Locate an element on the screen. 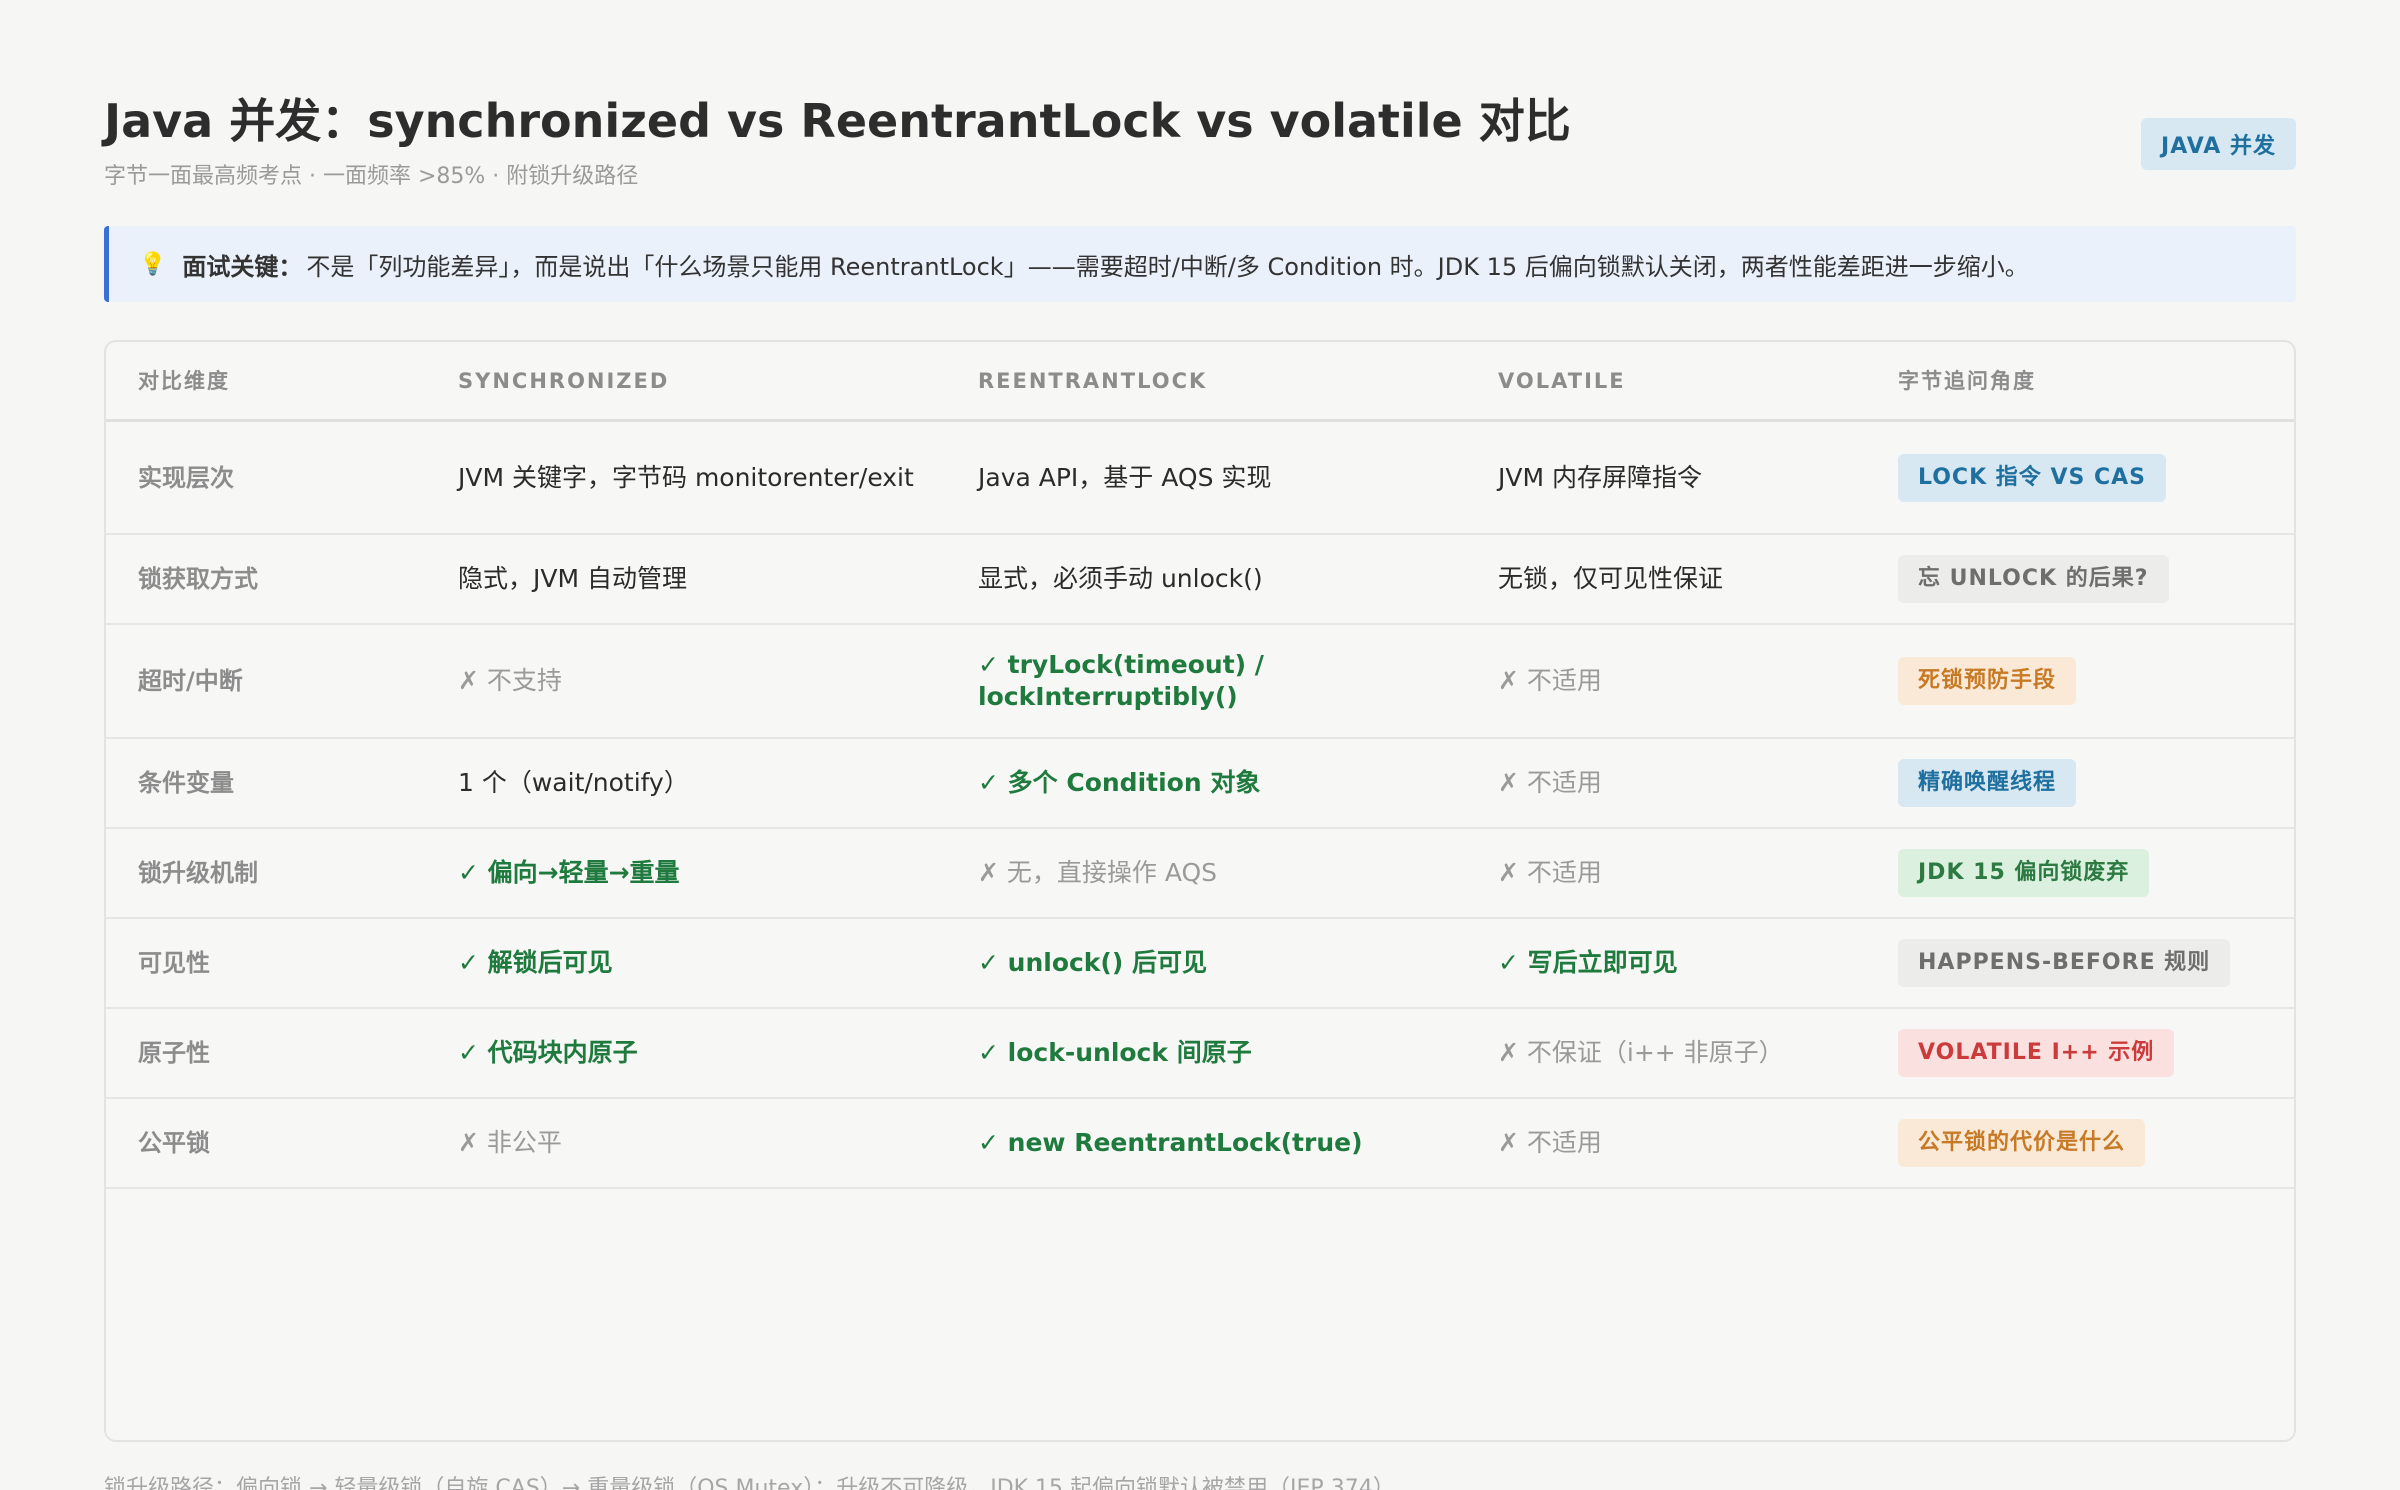 The width and height of the screenshot is (2400, 1490). synchronized-cell: ✗ 不支持 is located at coordinates (708, 681).